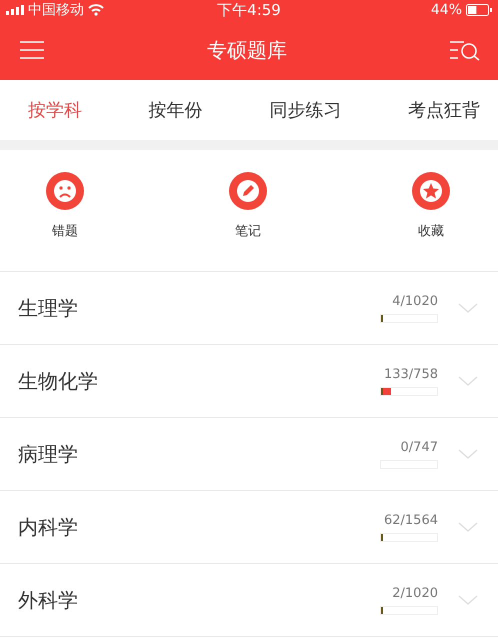 The height and width of the screenshot is (639, 498). I want to click on sad-face-icon, so click(65, 191).